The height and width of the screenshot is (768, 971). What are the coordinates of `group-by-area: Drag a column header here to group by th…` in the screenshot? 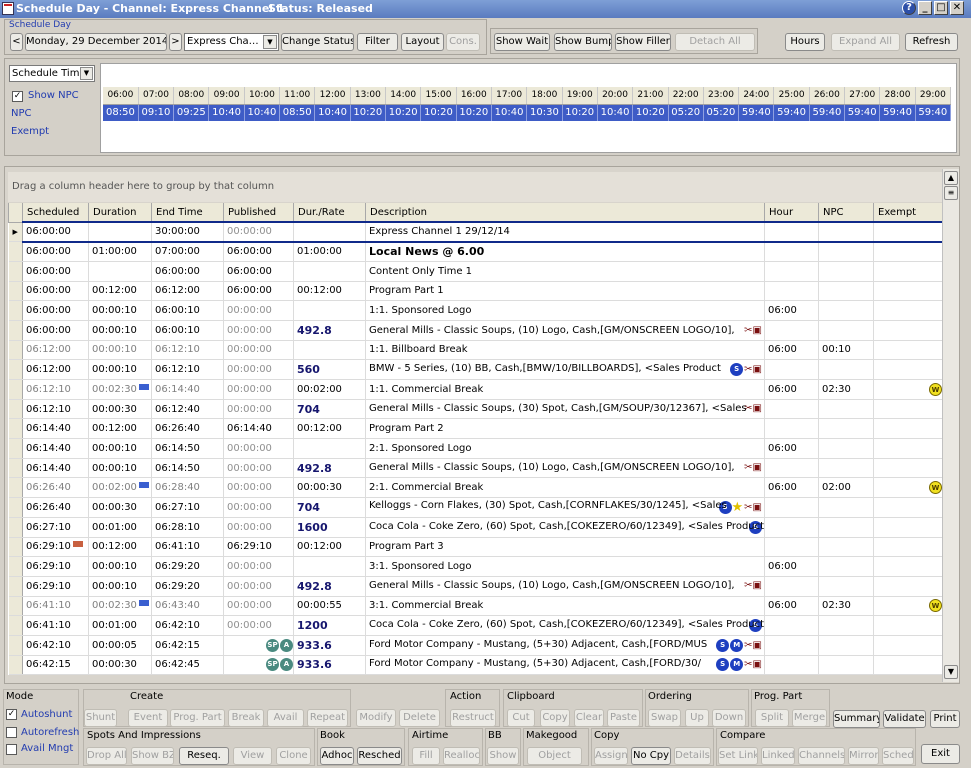 It's located at (475, 187).